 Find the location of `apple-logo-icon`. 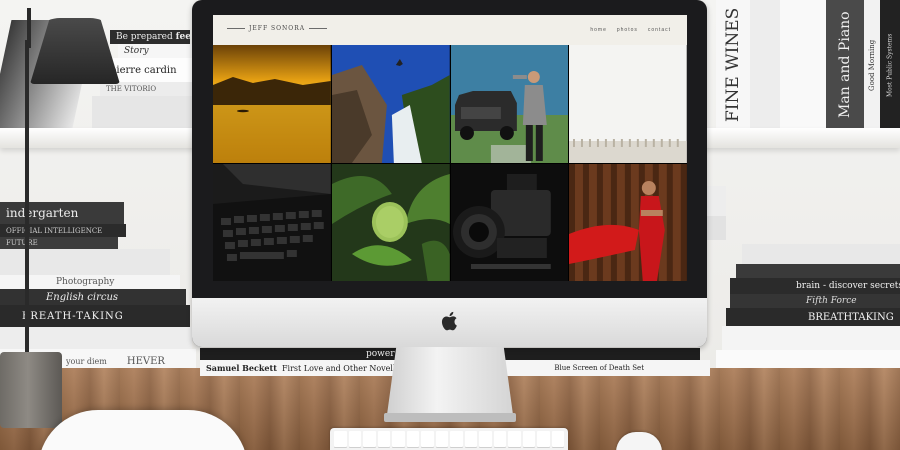

apple-logo-icon is located at coordinates (449, 321).